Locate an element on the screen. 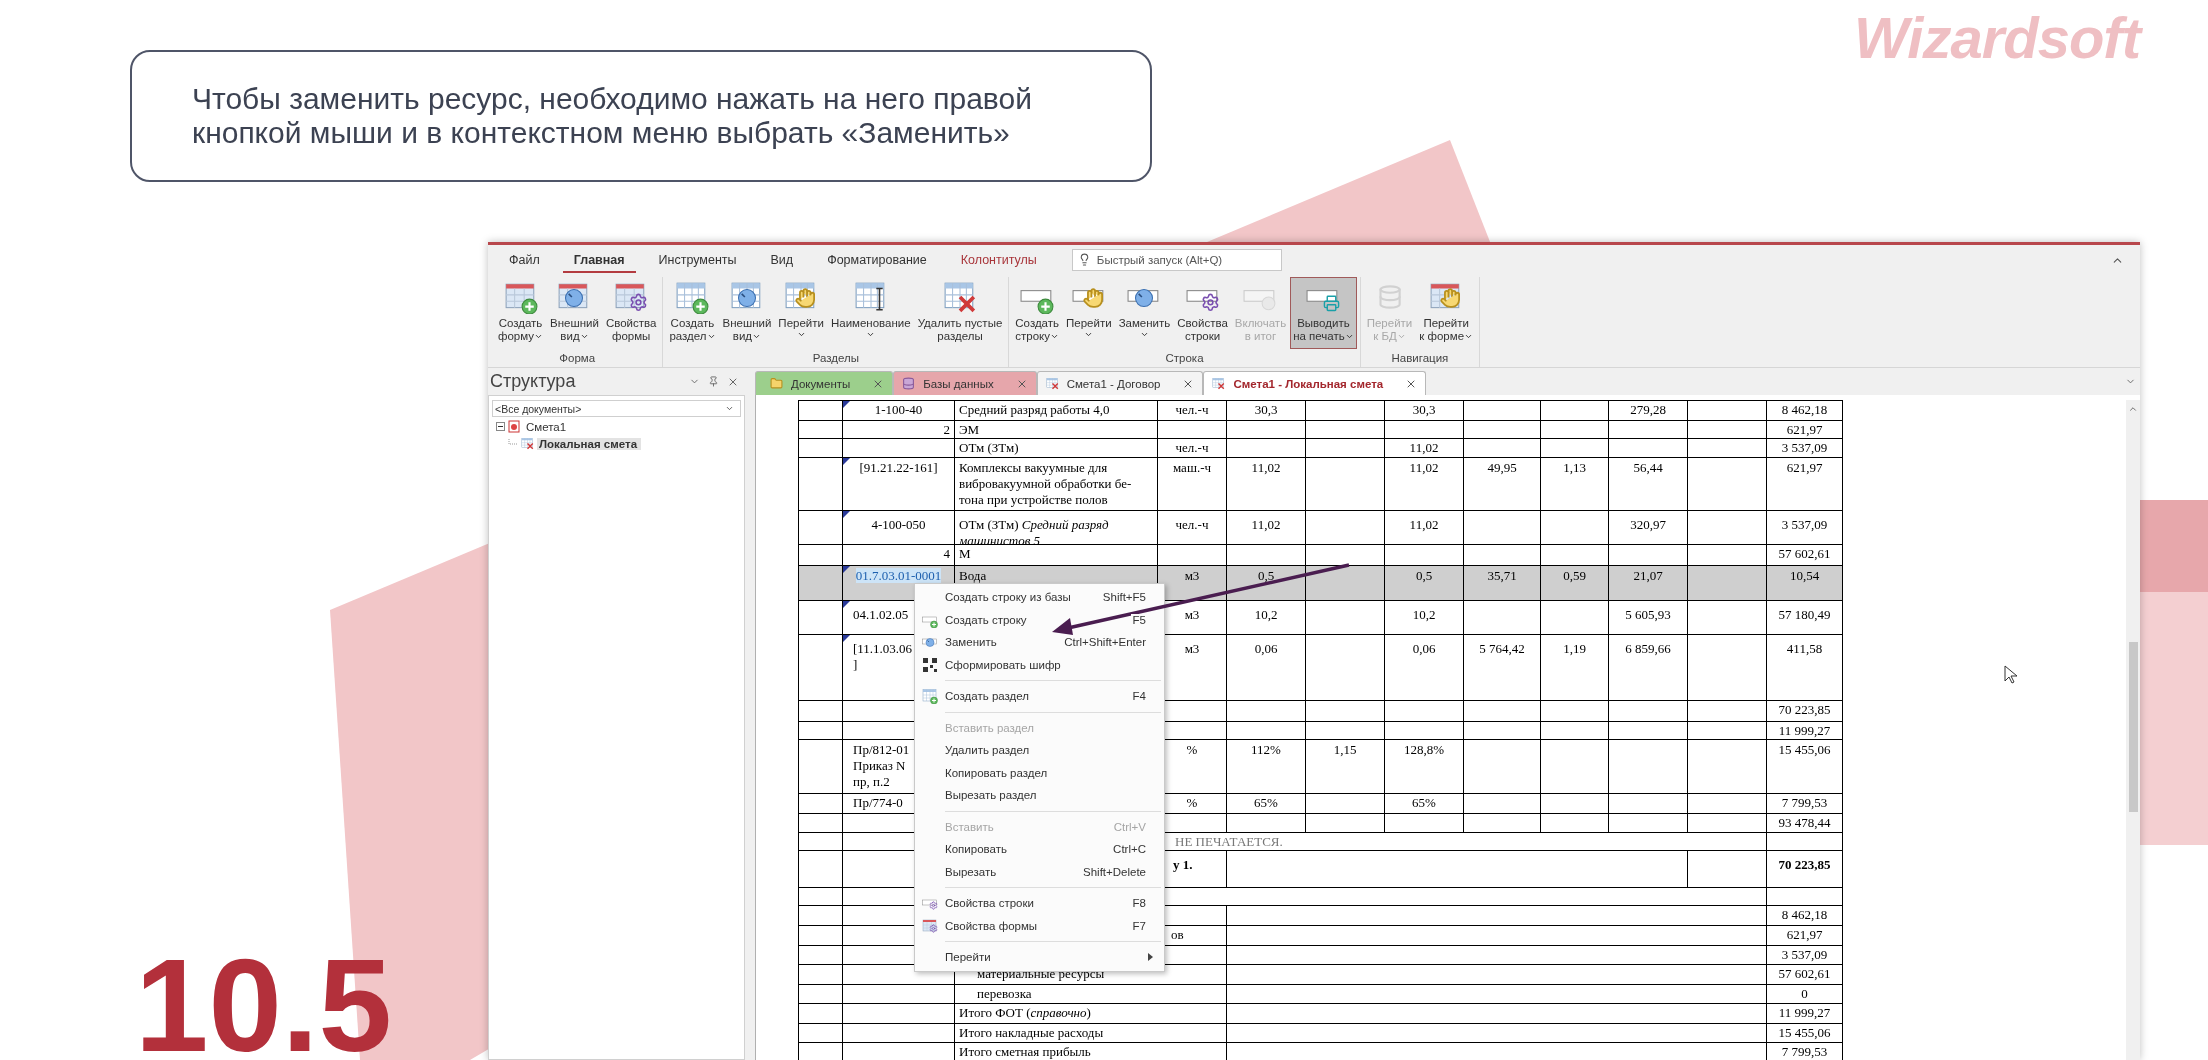 The height and width of the screenshot is (1060, 2208). table-icon is located at coordinates (527, 443).